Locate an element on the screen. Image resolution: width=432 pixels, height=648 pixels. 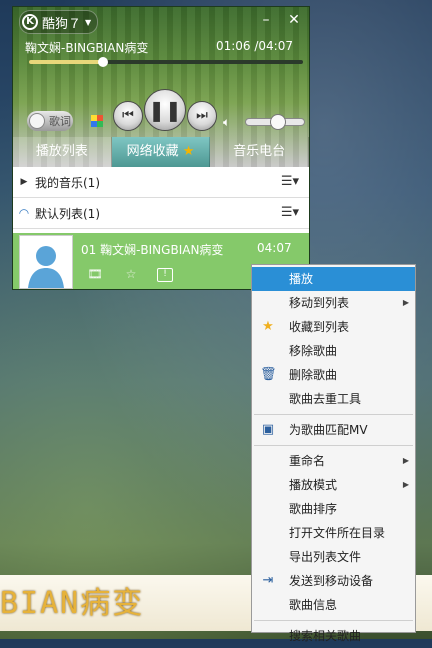
menu-item-search-related: 搜索相关歌曲 is located at coordinates (333, 636).